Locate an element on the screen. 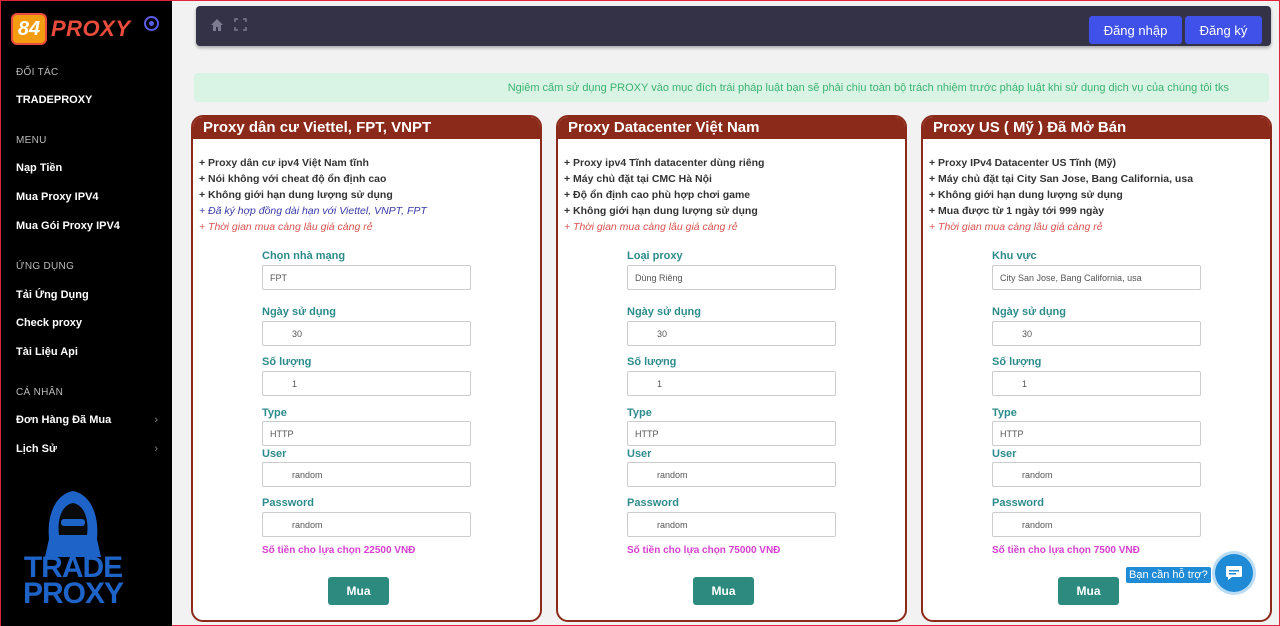  feature-line: + Máy chủ đặt tại CMC Hà Nội is located at coordinates (638, 179).